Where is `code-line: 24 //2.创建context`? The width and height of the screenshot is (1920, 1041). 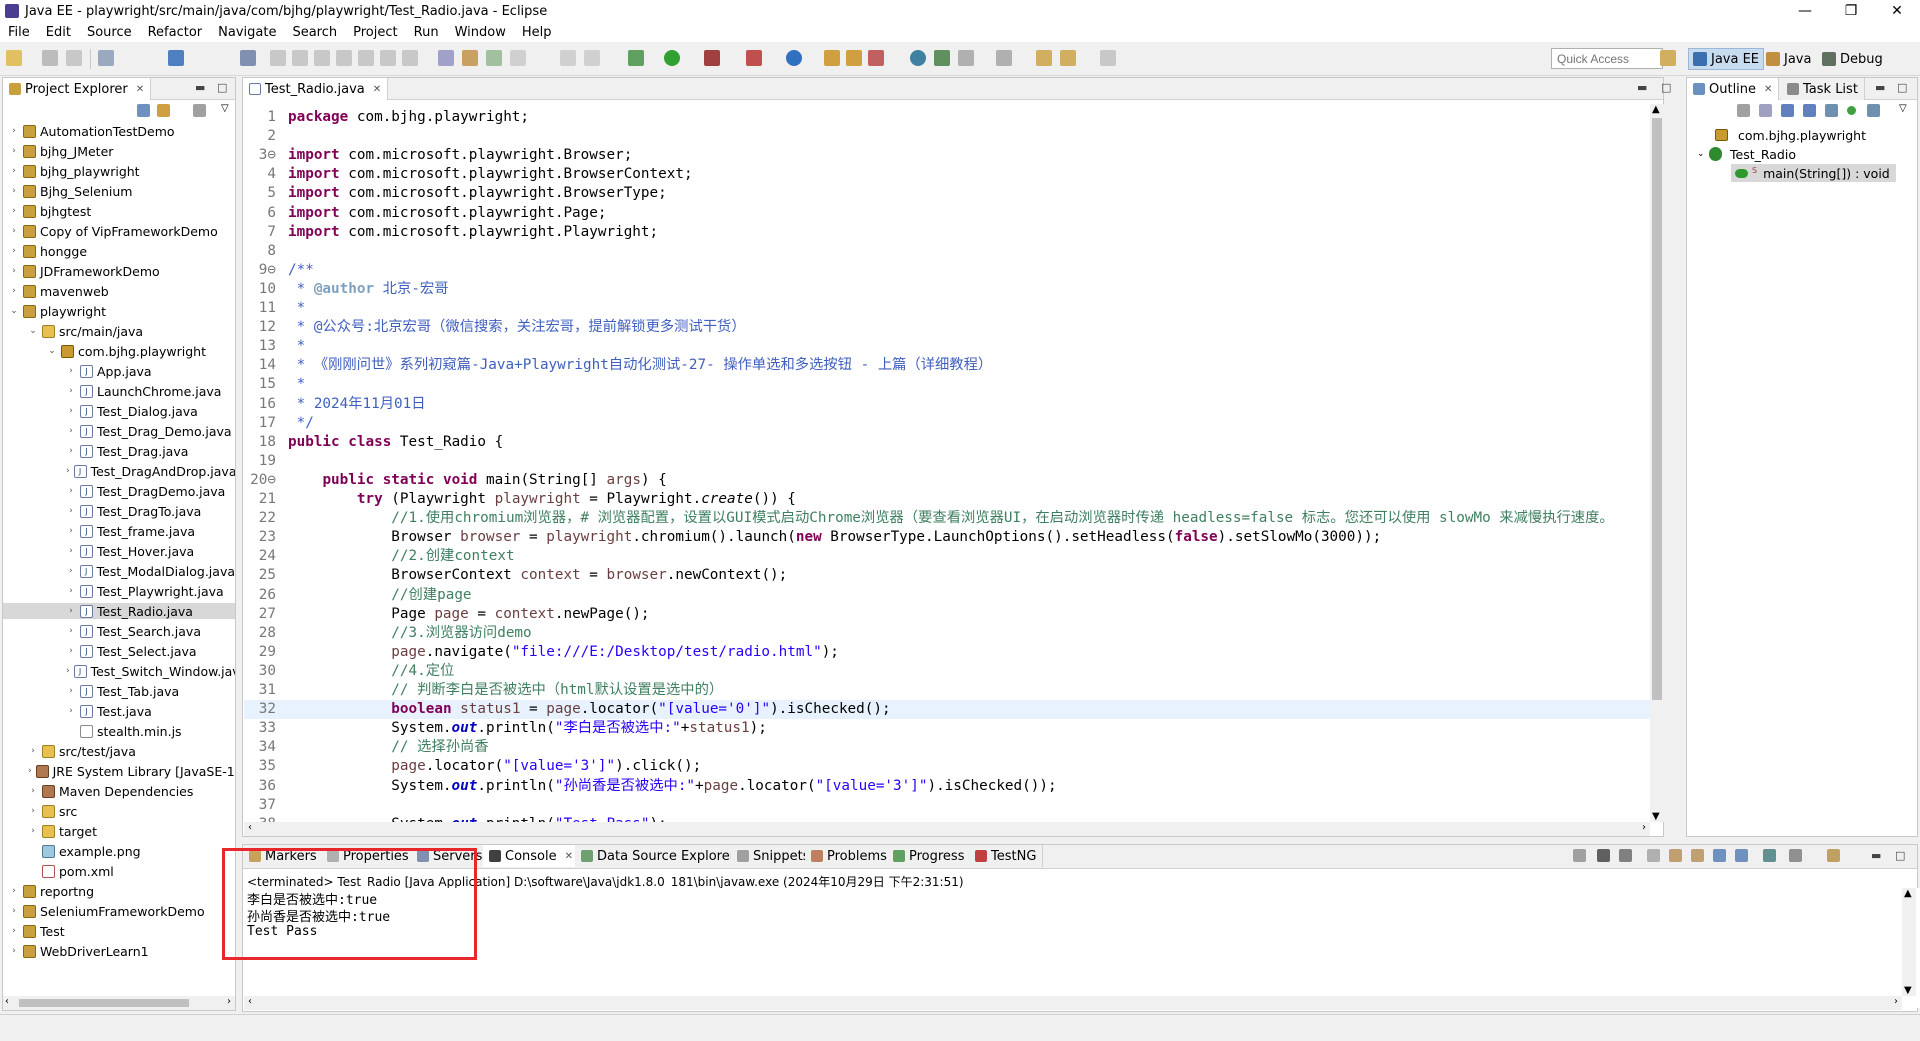
code-line: 24 //2.创建context is located at coordinates (947, 556).